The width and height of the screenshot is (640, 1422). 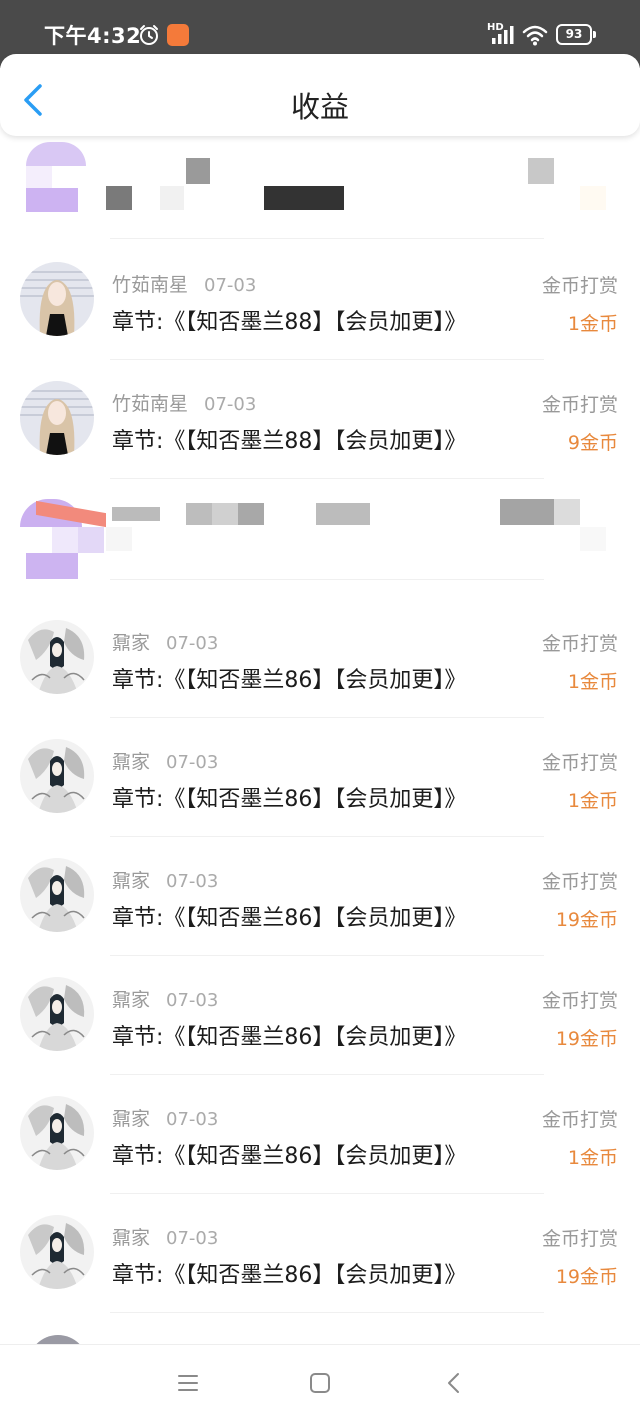 What do you see at coordinates (320, 419) in the screenshot?
I see `list-item: 竹茹南星 07-03 章节:《【知否墨兰88】【会员加更】》 金币打赏 9金币` at bounding box center [320, 419].